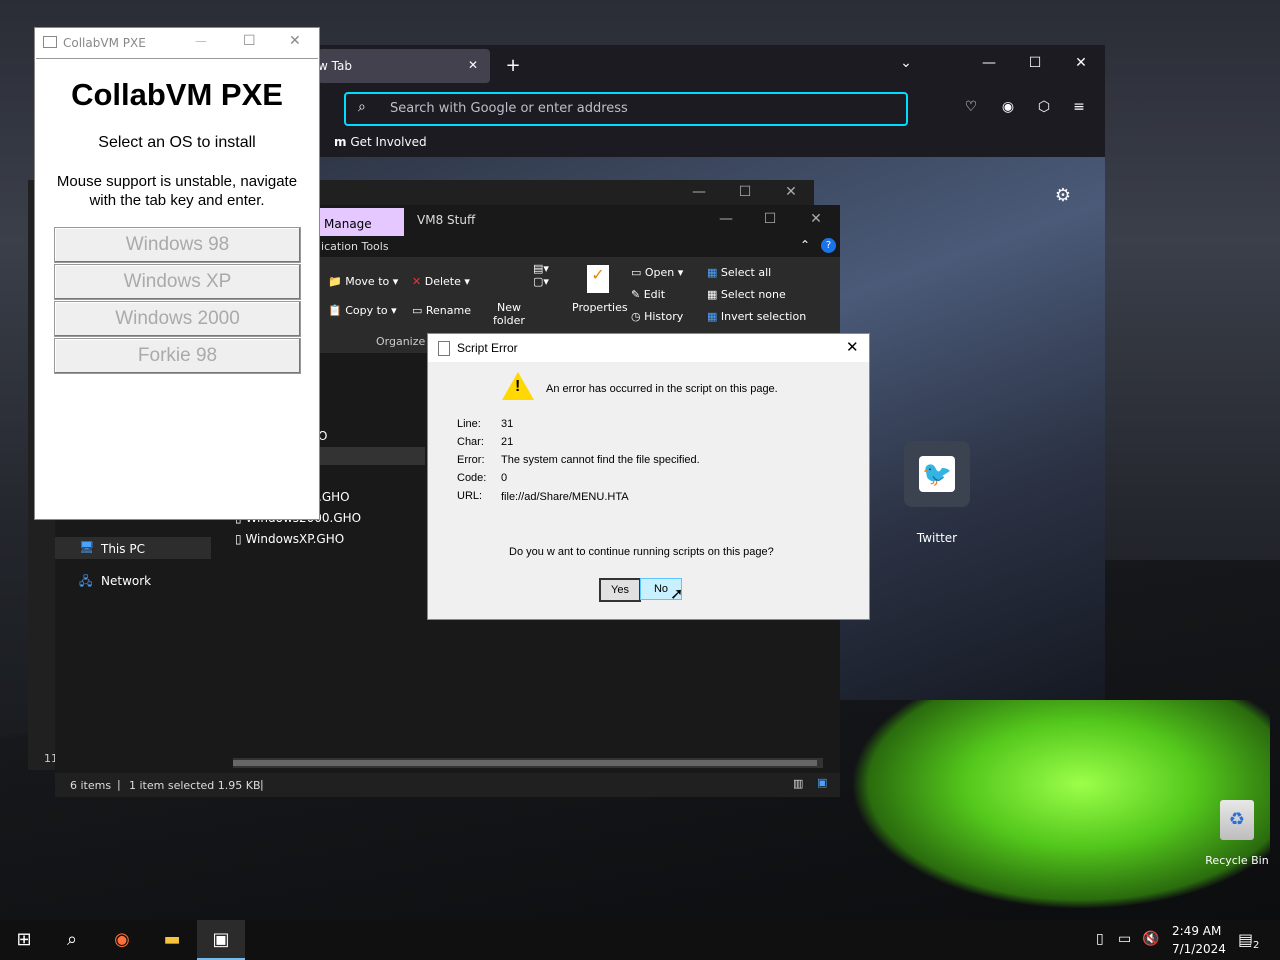  I want to click on collabvm-titlebar: CollabVM PXE — ☐ ✕, so click(177, 43).